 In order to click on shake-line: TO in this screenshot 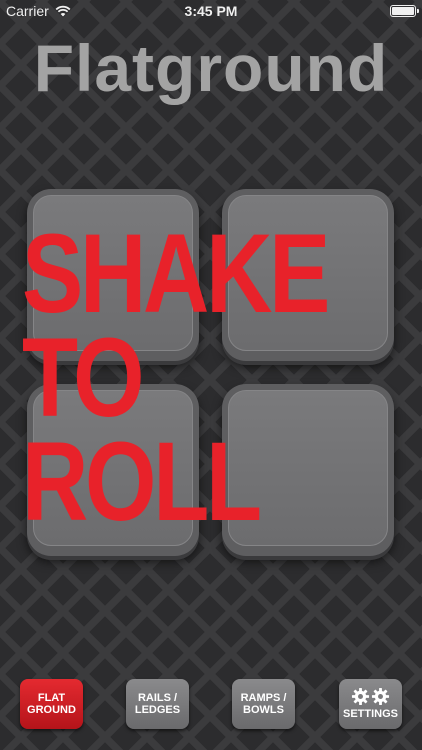, I will do `click(83, 378)`.